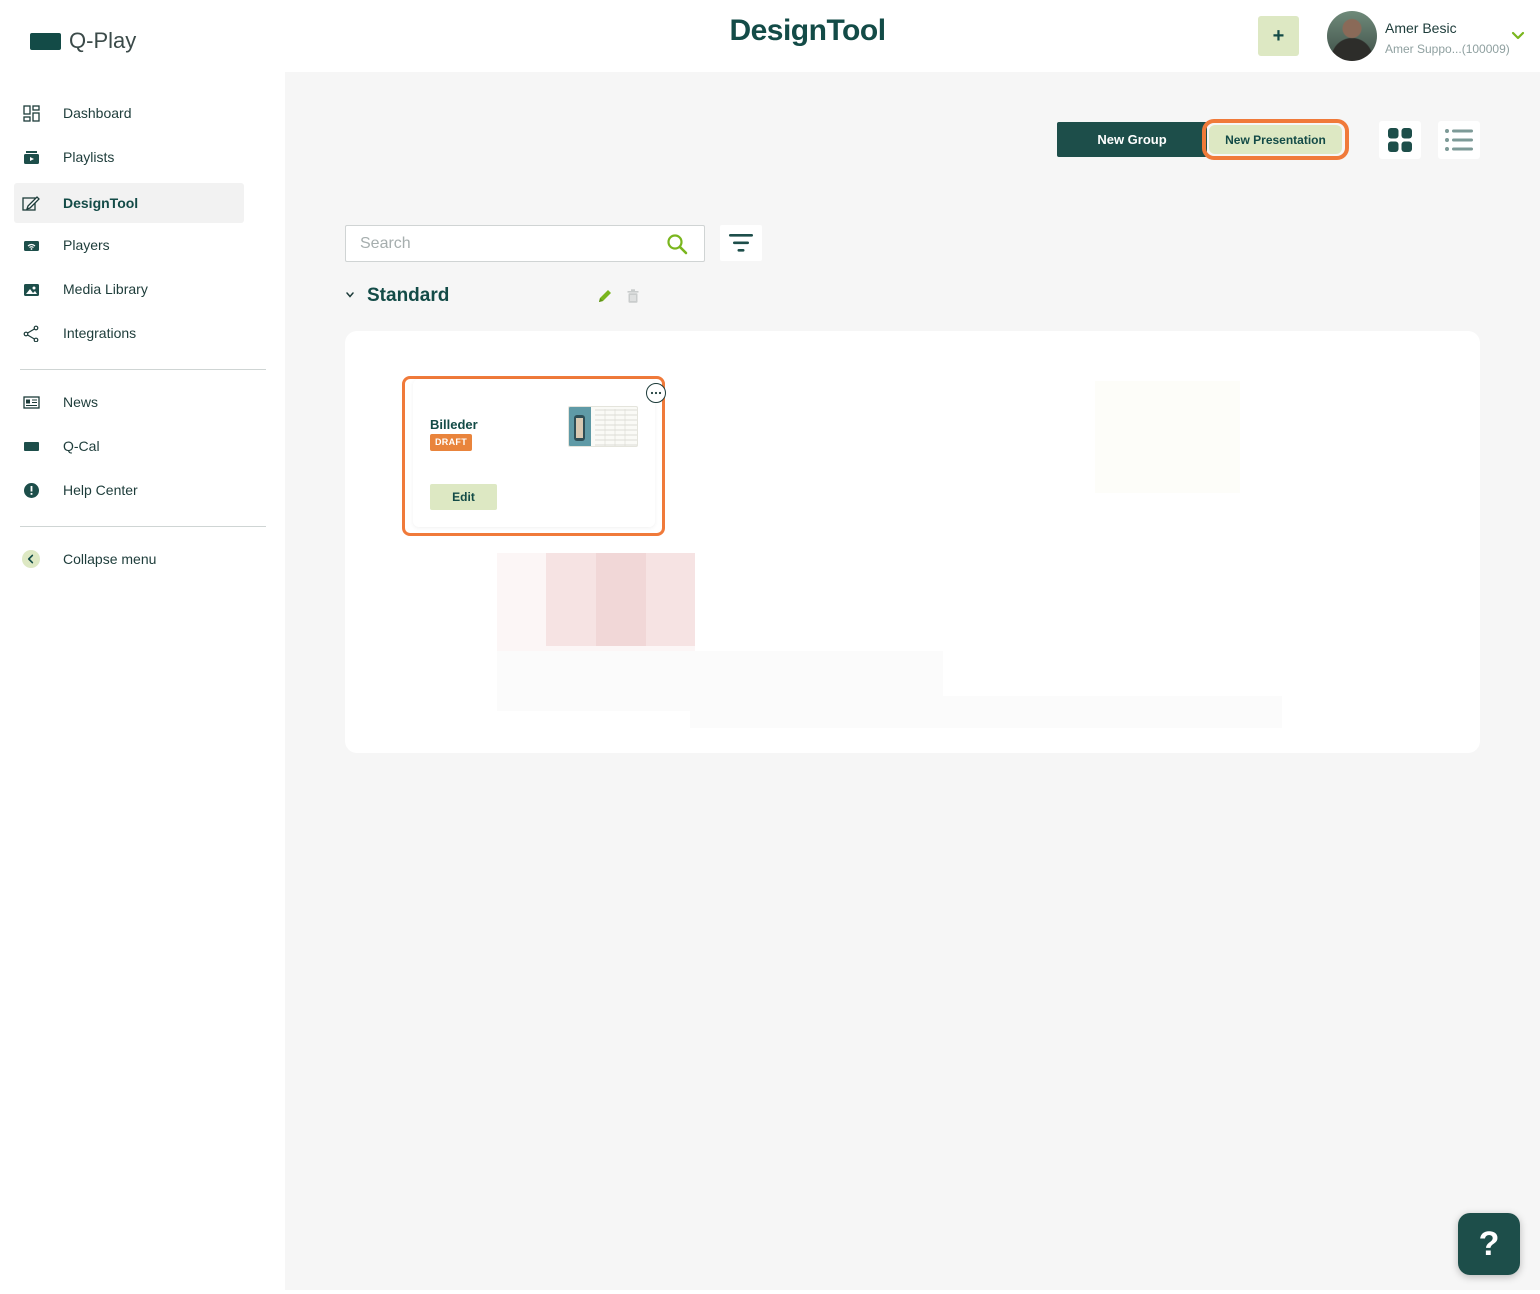 The height and width of the screenshot is (1294, 1540). I want to click on grid-view-icon, so click(1400, 140).